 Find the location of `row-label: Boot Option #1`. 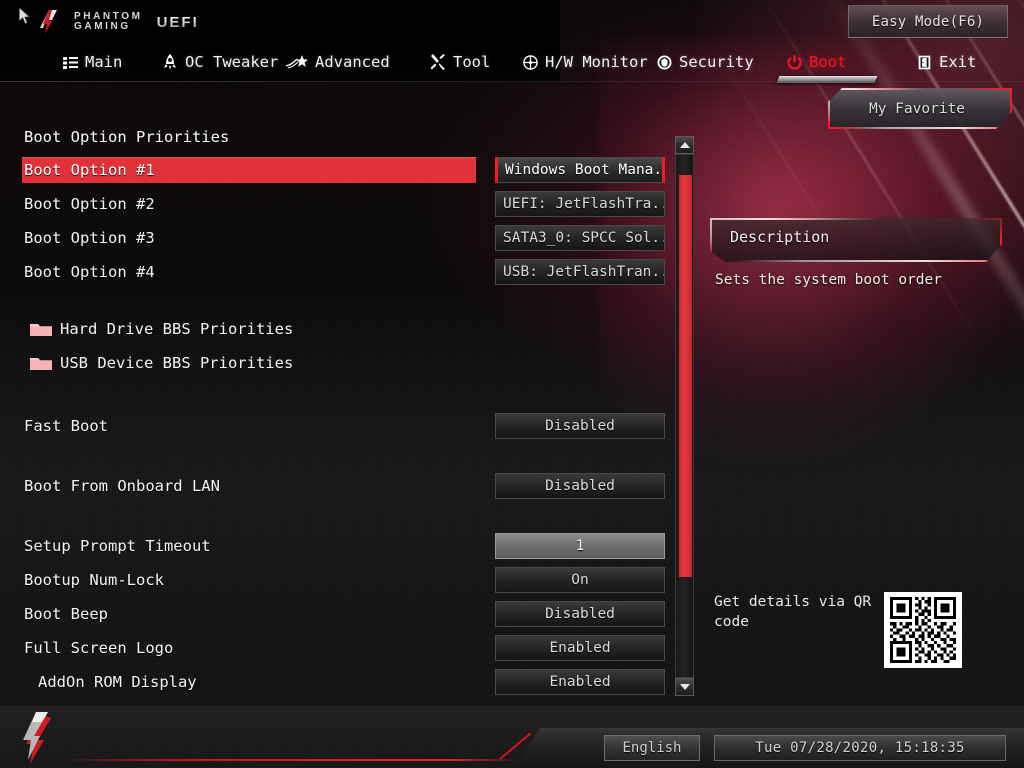

row-label: Boot Option #1 is located at coordinates (89, 170).